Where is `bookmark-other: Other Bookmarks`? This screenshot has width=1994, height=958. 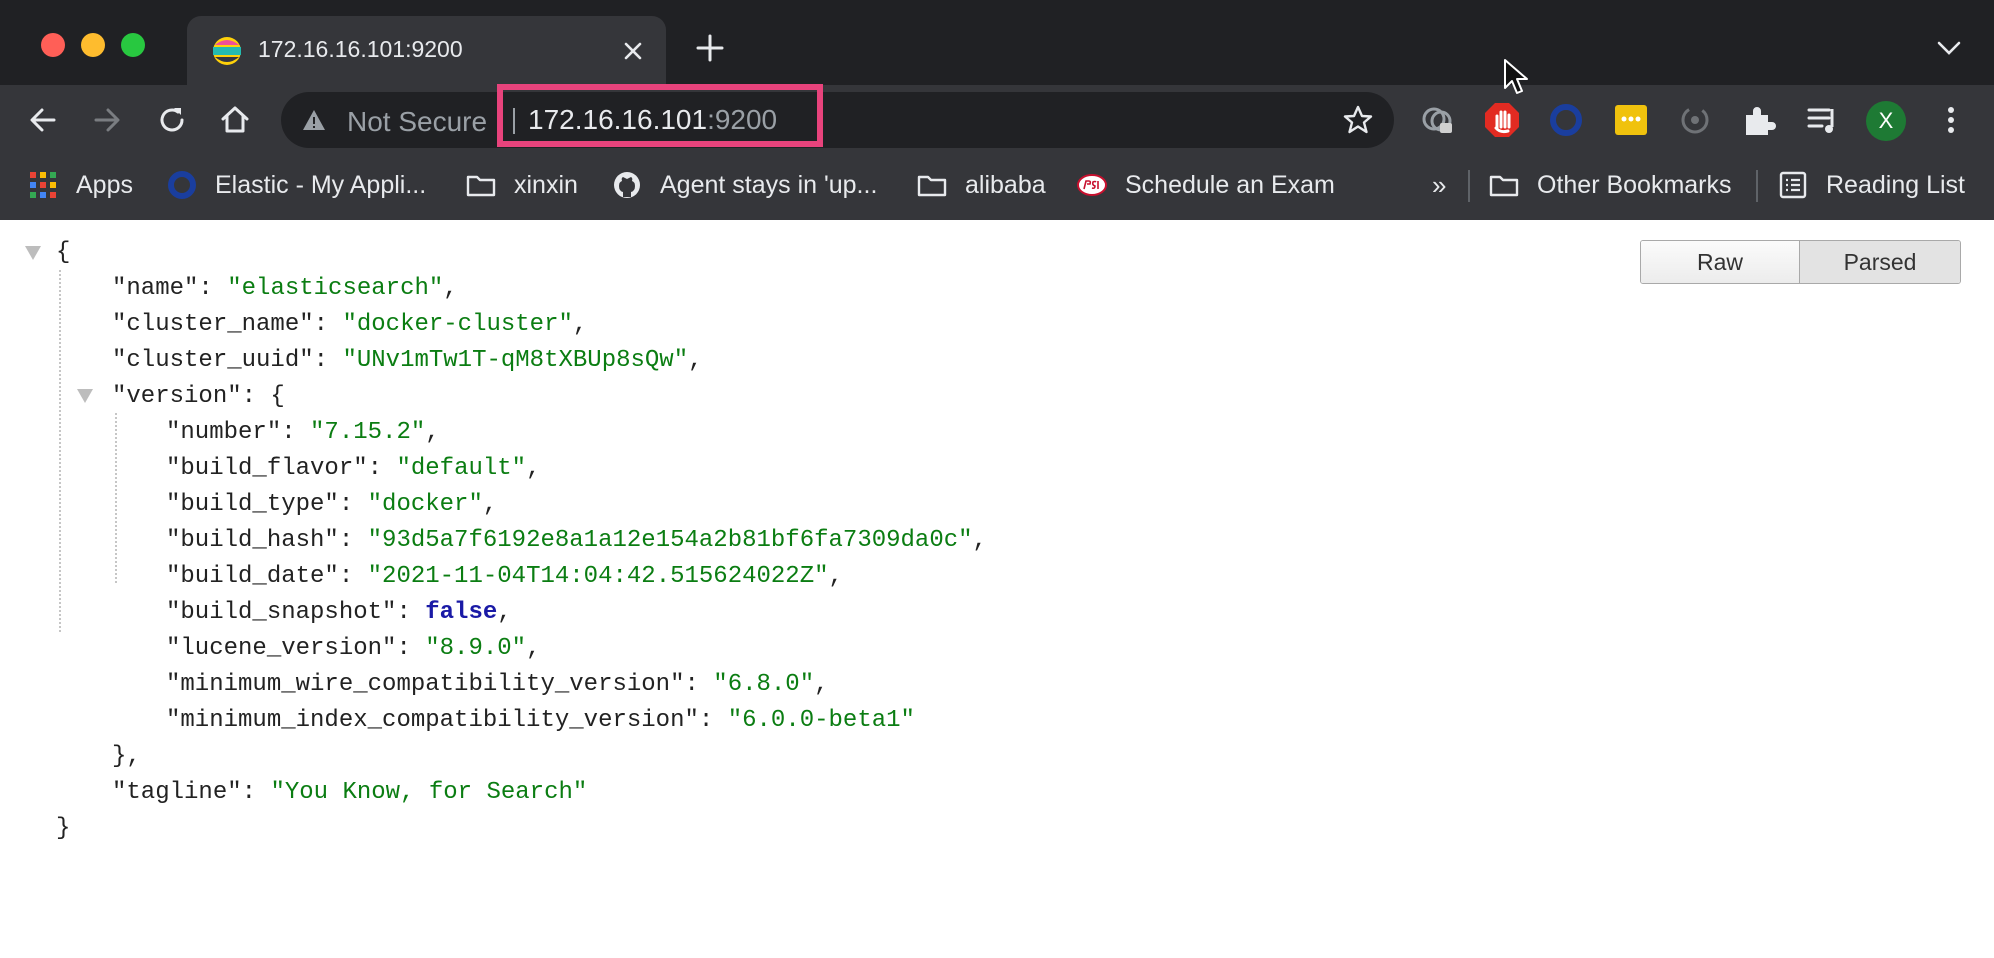 bookmark-other: Other Bookmarks is located at coordinates (1610, 185).